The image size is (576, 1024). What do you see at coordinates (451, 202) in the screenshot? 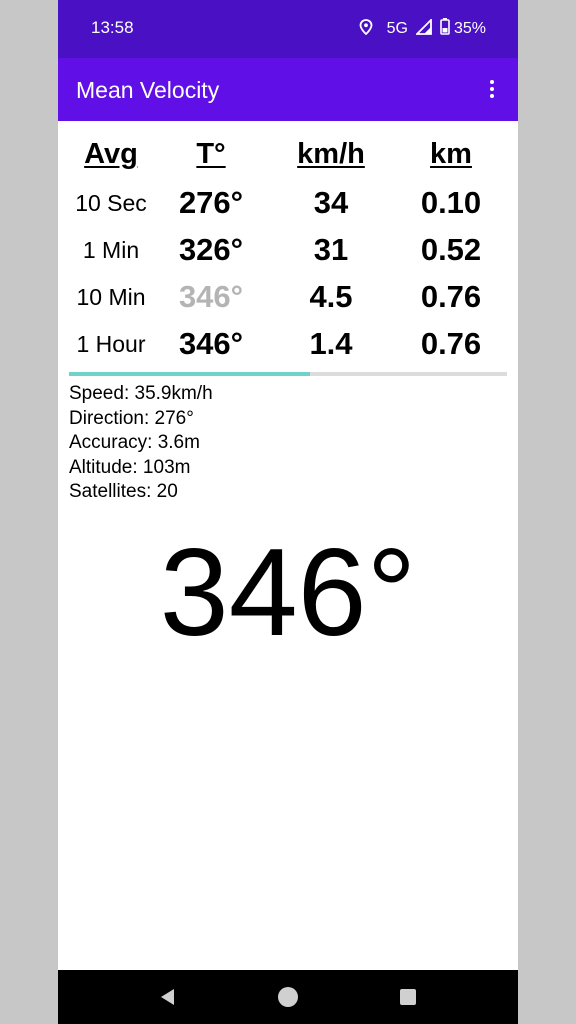
I see `row-distance: 0.10` at bounding box center [451, 202].